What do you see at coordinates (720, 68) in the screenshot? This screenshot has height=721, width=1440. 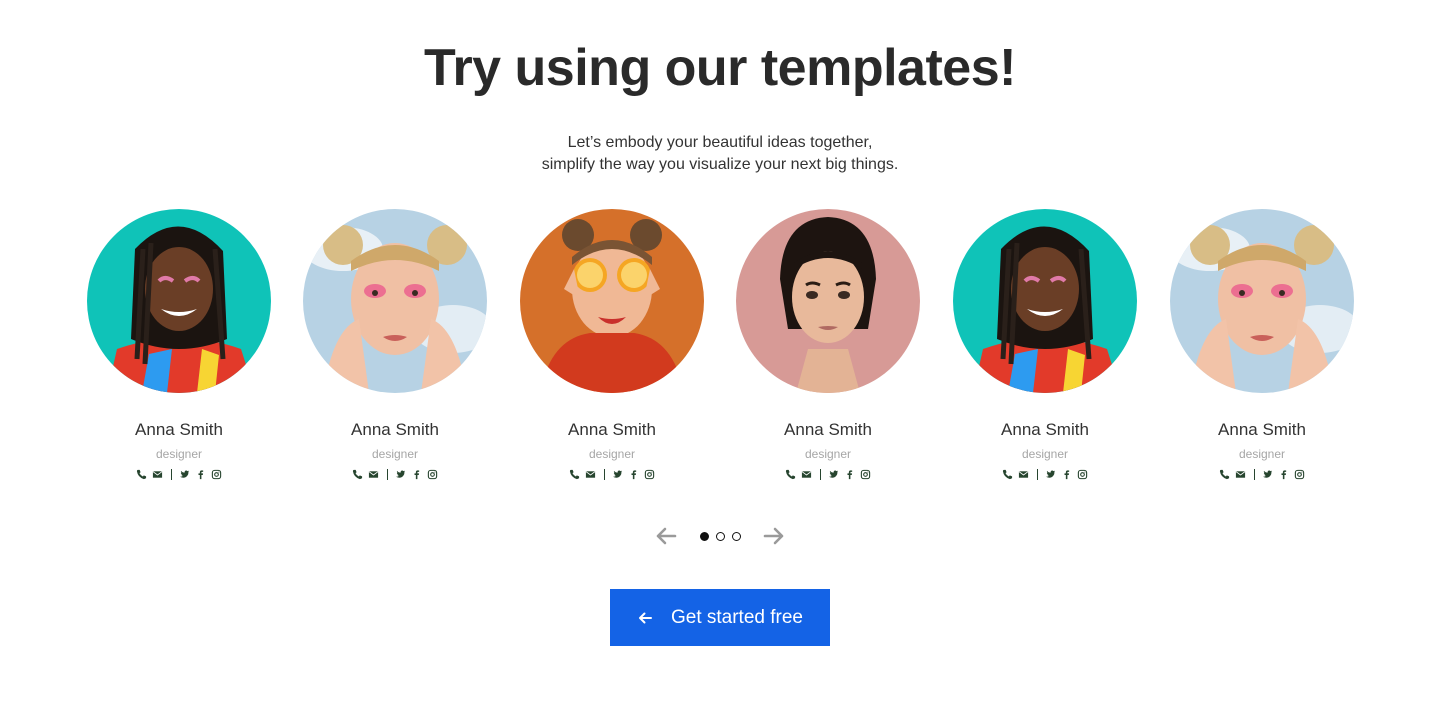 I see `page-title: Try using our templates!` at bounding box center [720, 68].